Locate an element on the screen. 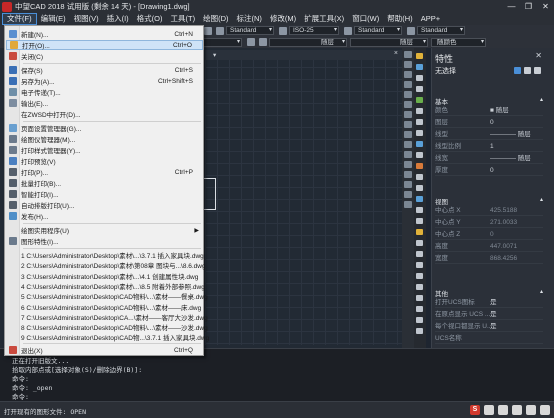 The image size is (554, 418). menu-view: 视图(V) is located at coordinates (86, 19).